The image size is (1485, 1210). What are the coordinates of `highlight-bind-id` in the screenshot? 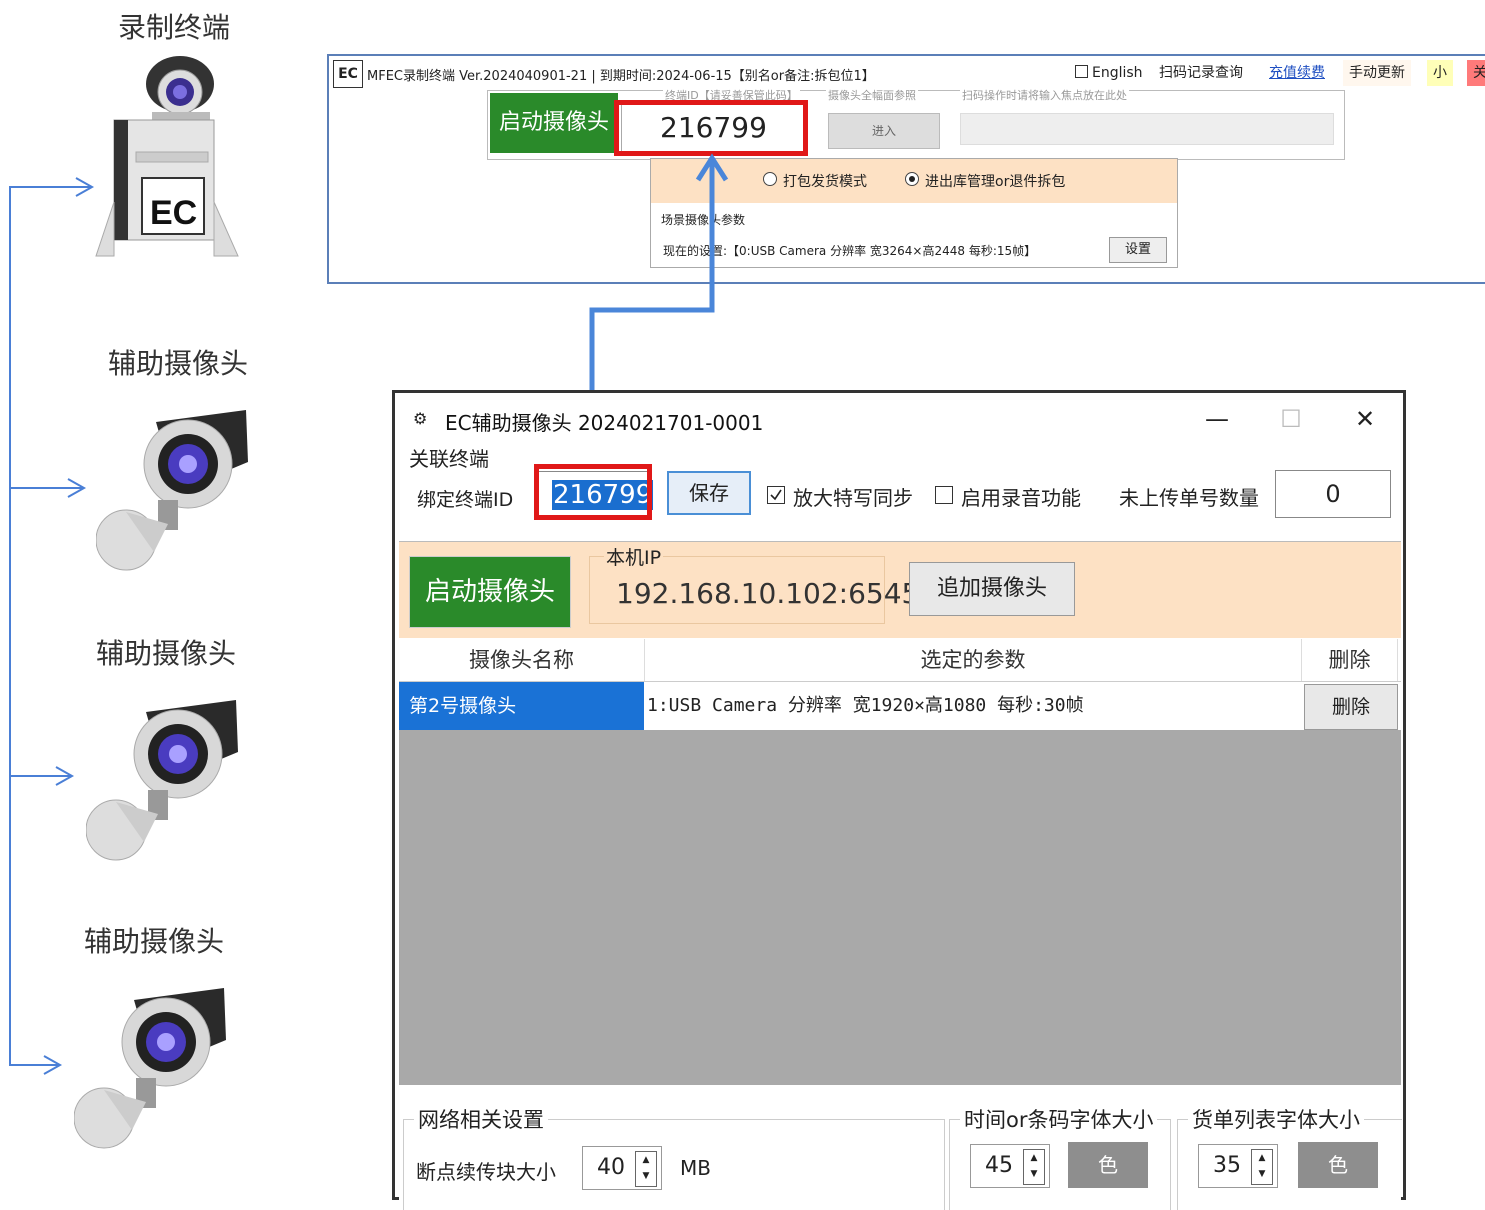 It's located at (593, 492).